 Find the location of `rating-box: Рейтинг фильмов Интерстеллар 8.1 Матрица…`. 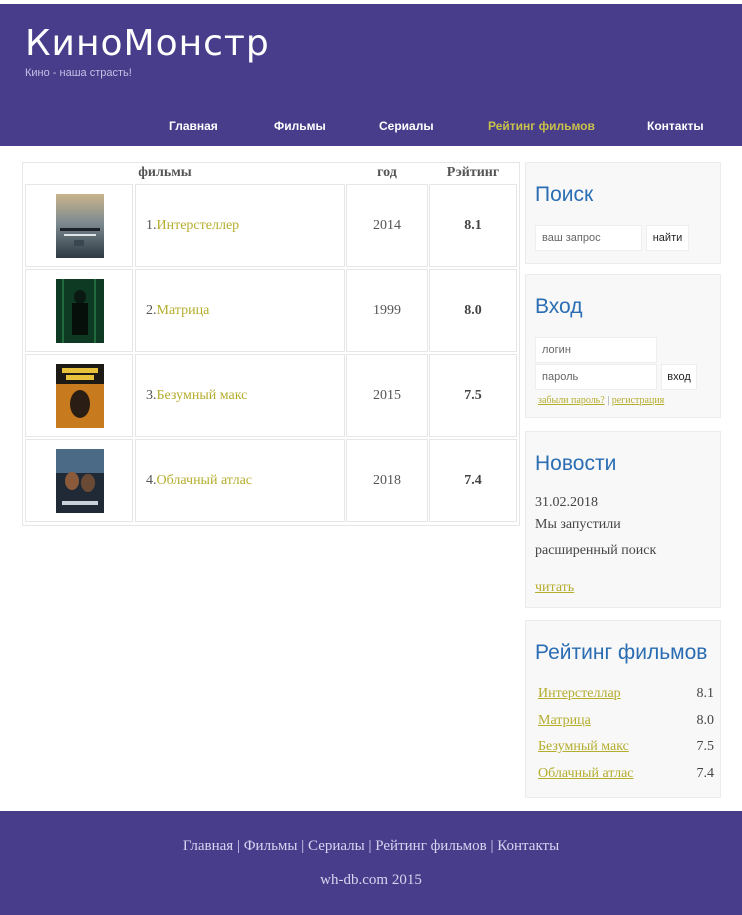

rating-box: Рейтинг фильмов Интерстеллар 8.1 Матрица… is located at coordinates (623, 709).